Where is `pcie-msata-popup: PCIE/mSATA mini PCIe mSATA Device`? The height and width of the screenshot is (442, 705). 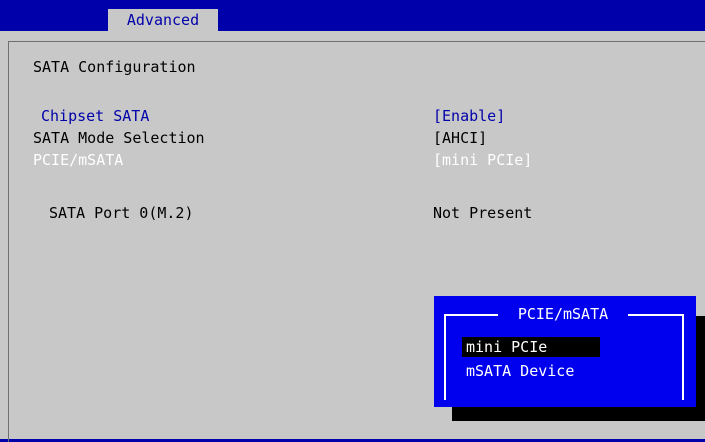
pcie-msata-popup: PCIE/mSATA mini PCIe mSATA Device is located at coordinates (565, 351).